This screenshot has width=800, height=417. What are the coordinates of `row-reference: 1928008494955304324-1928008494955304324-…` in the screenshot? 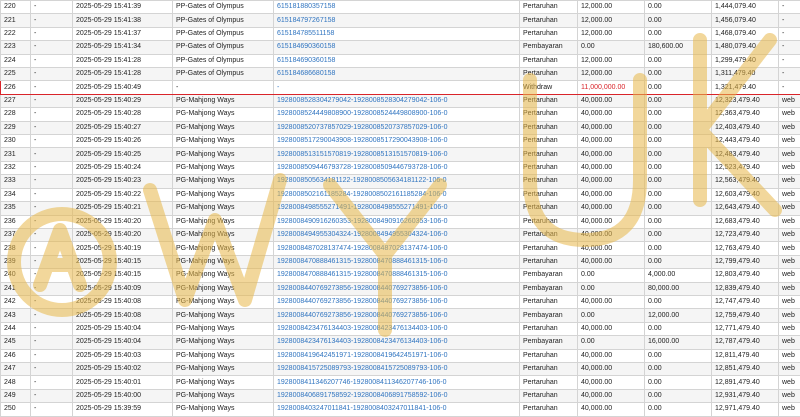 It's located at (397, 234).